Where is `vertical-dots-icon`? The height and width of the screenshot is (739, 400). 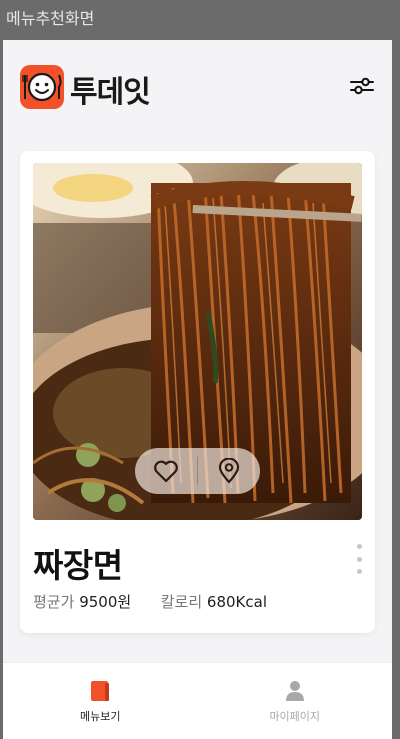 vertical-dots-icon is located at coordinates (359, 546).